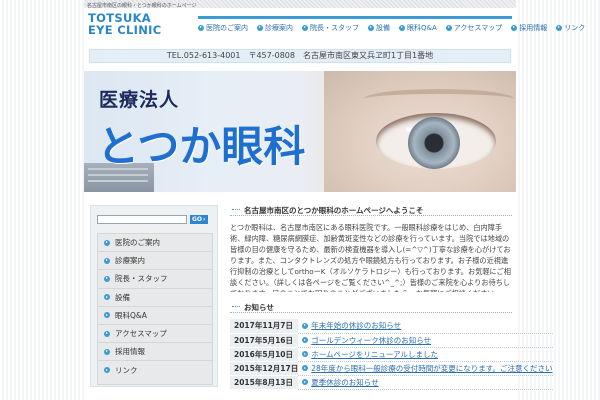 This screenshot has height=400, width=600. I want to click on sidebar-item-label: 医院のご案内, so click(137, 243).